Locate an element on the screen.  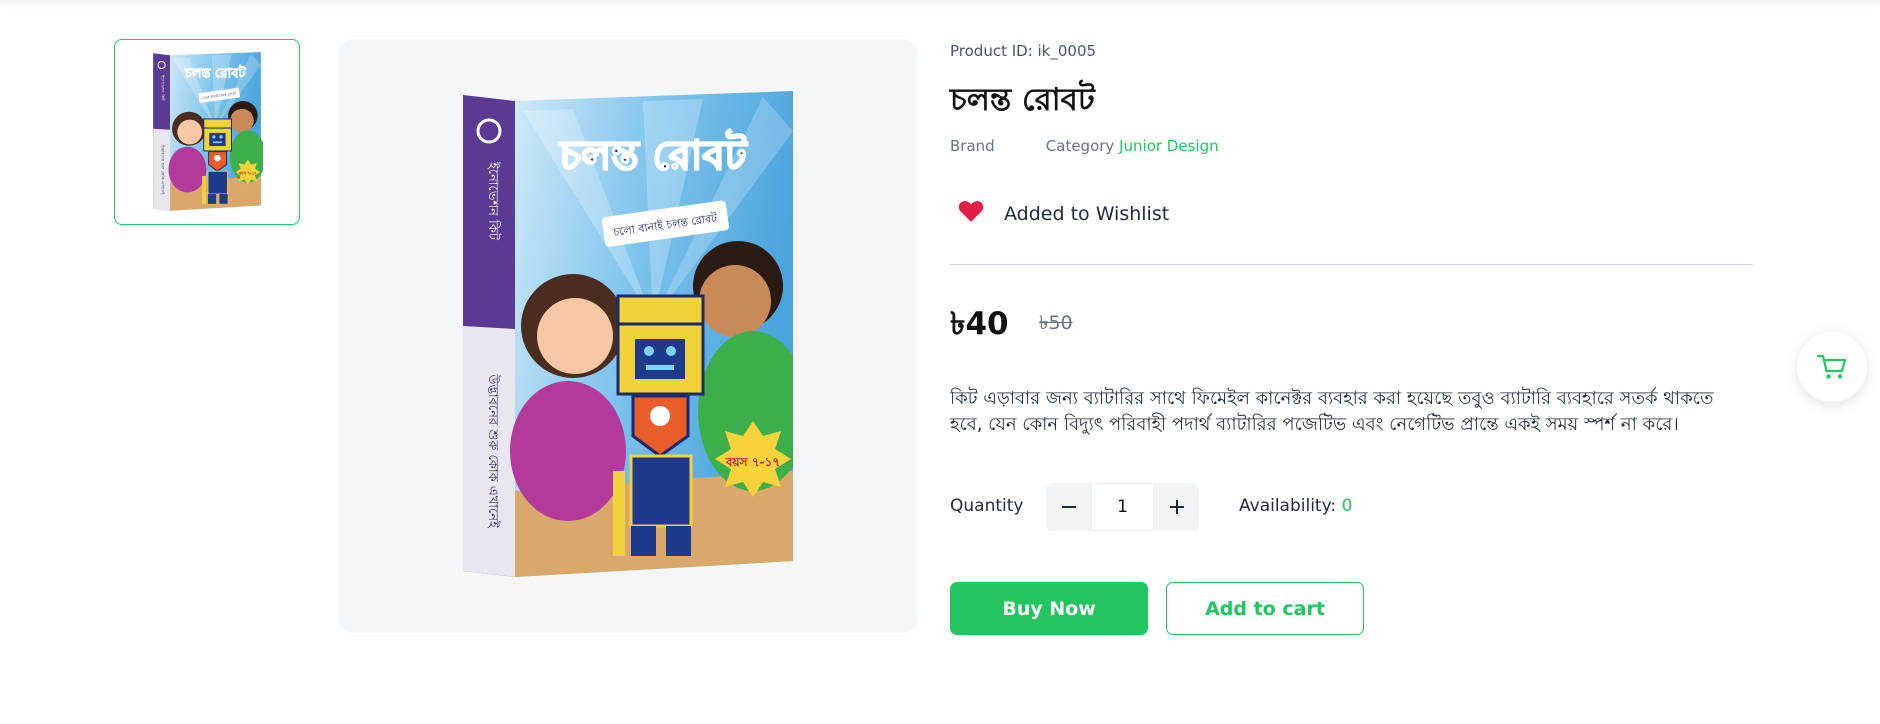
increase-quantity-button is located at coordinates (1176, 507).